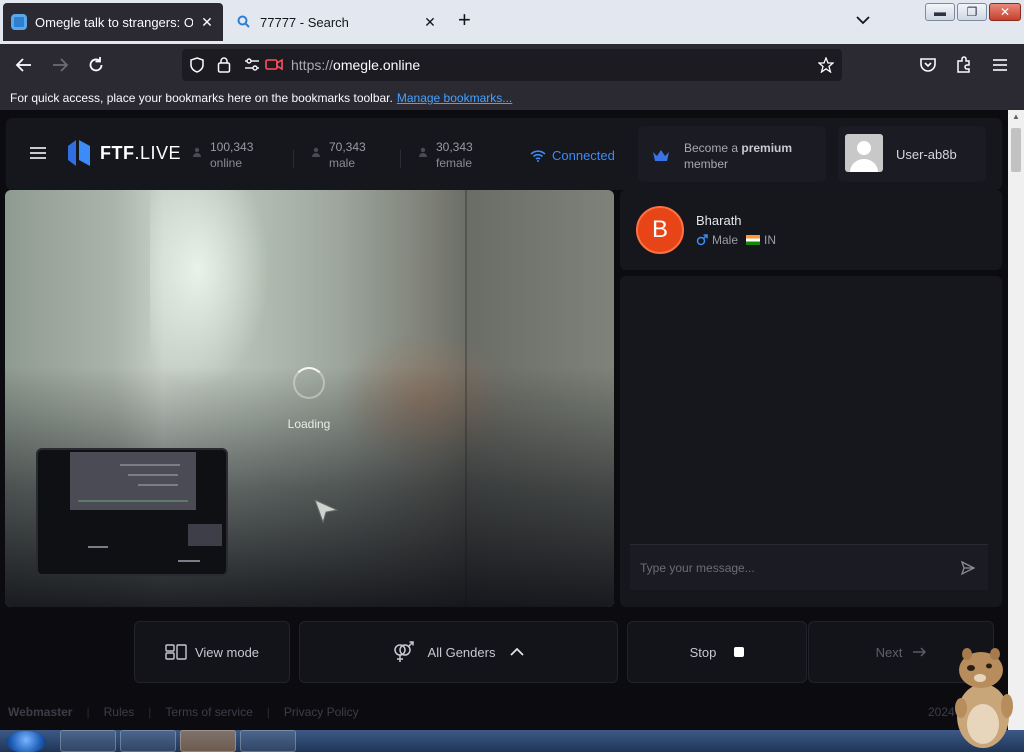 The width and height of the screenshot is (1024, 752). I want to click on chat-input-bar, so click(809, 567).